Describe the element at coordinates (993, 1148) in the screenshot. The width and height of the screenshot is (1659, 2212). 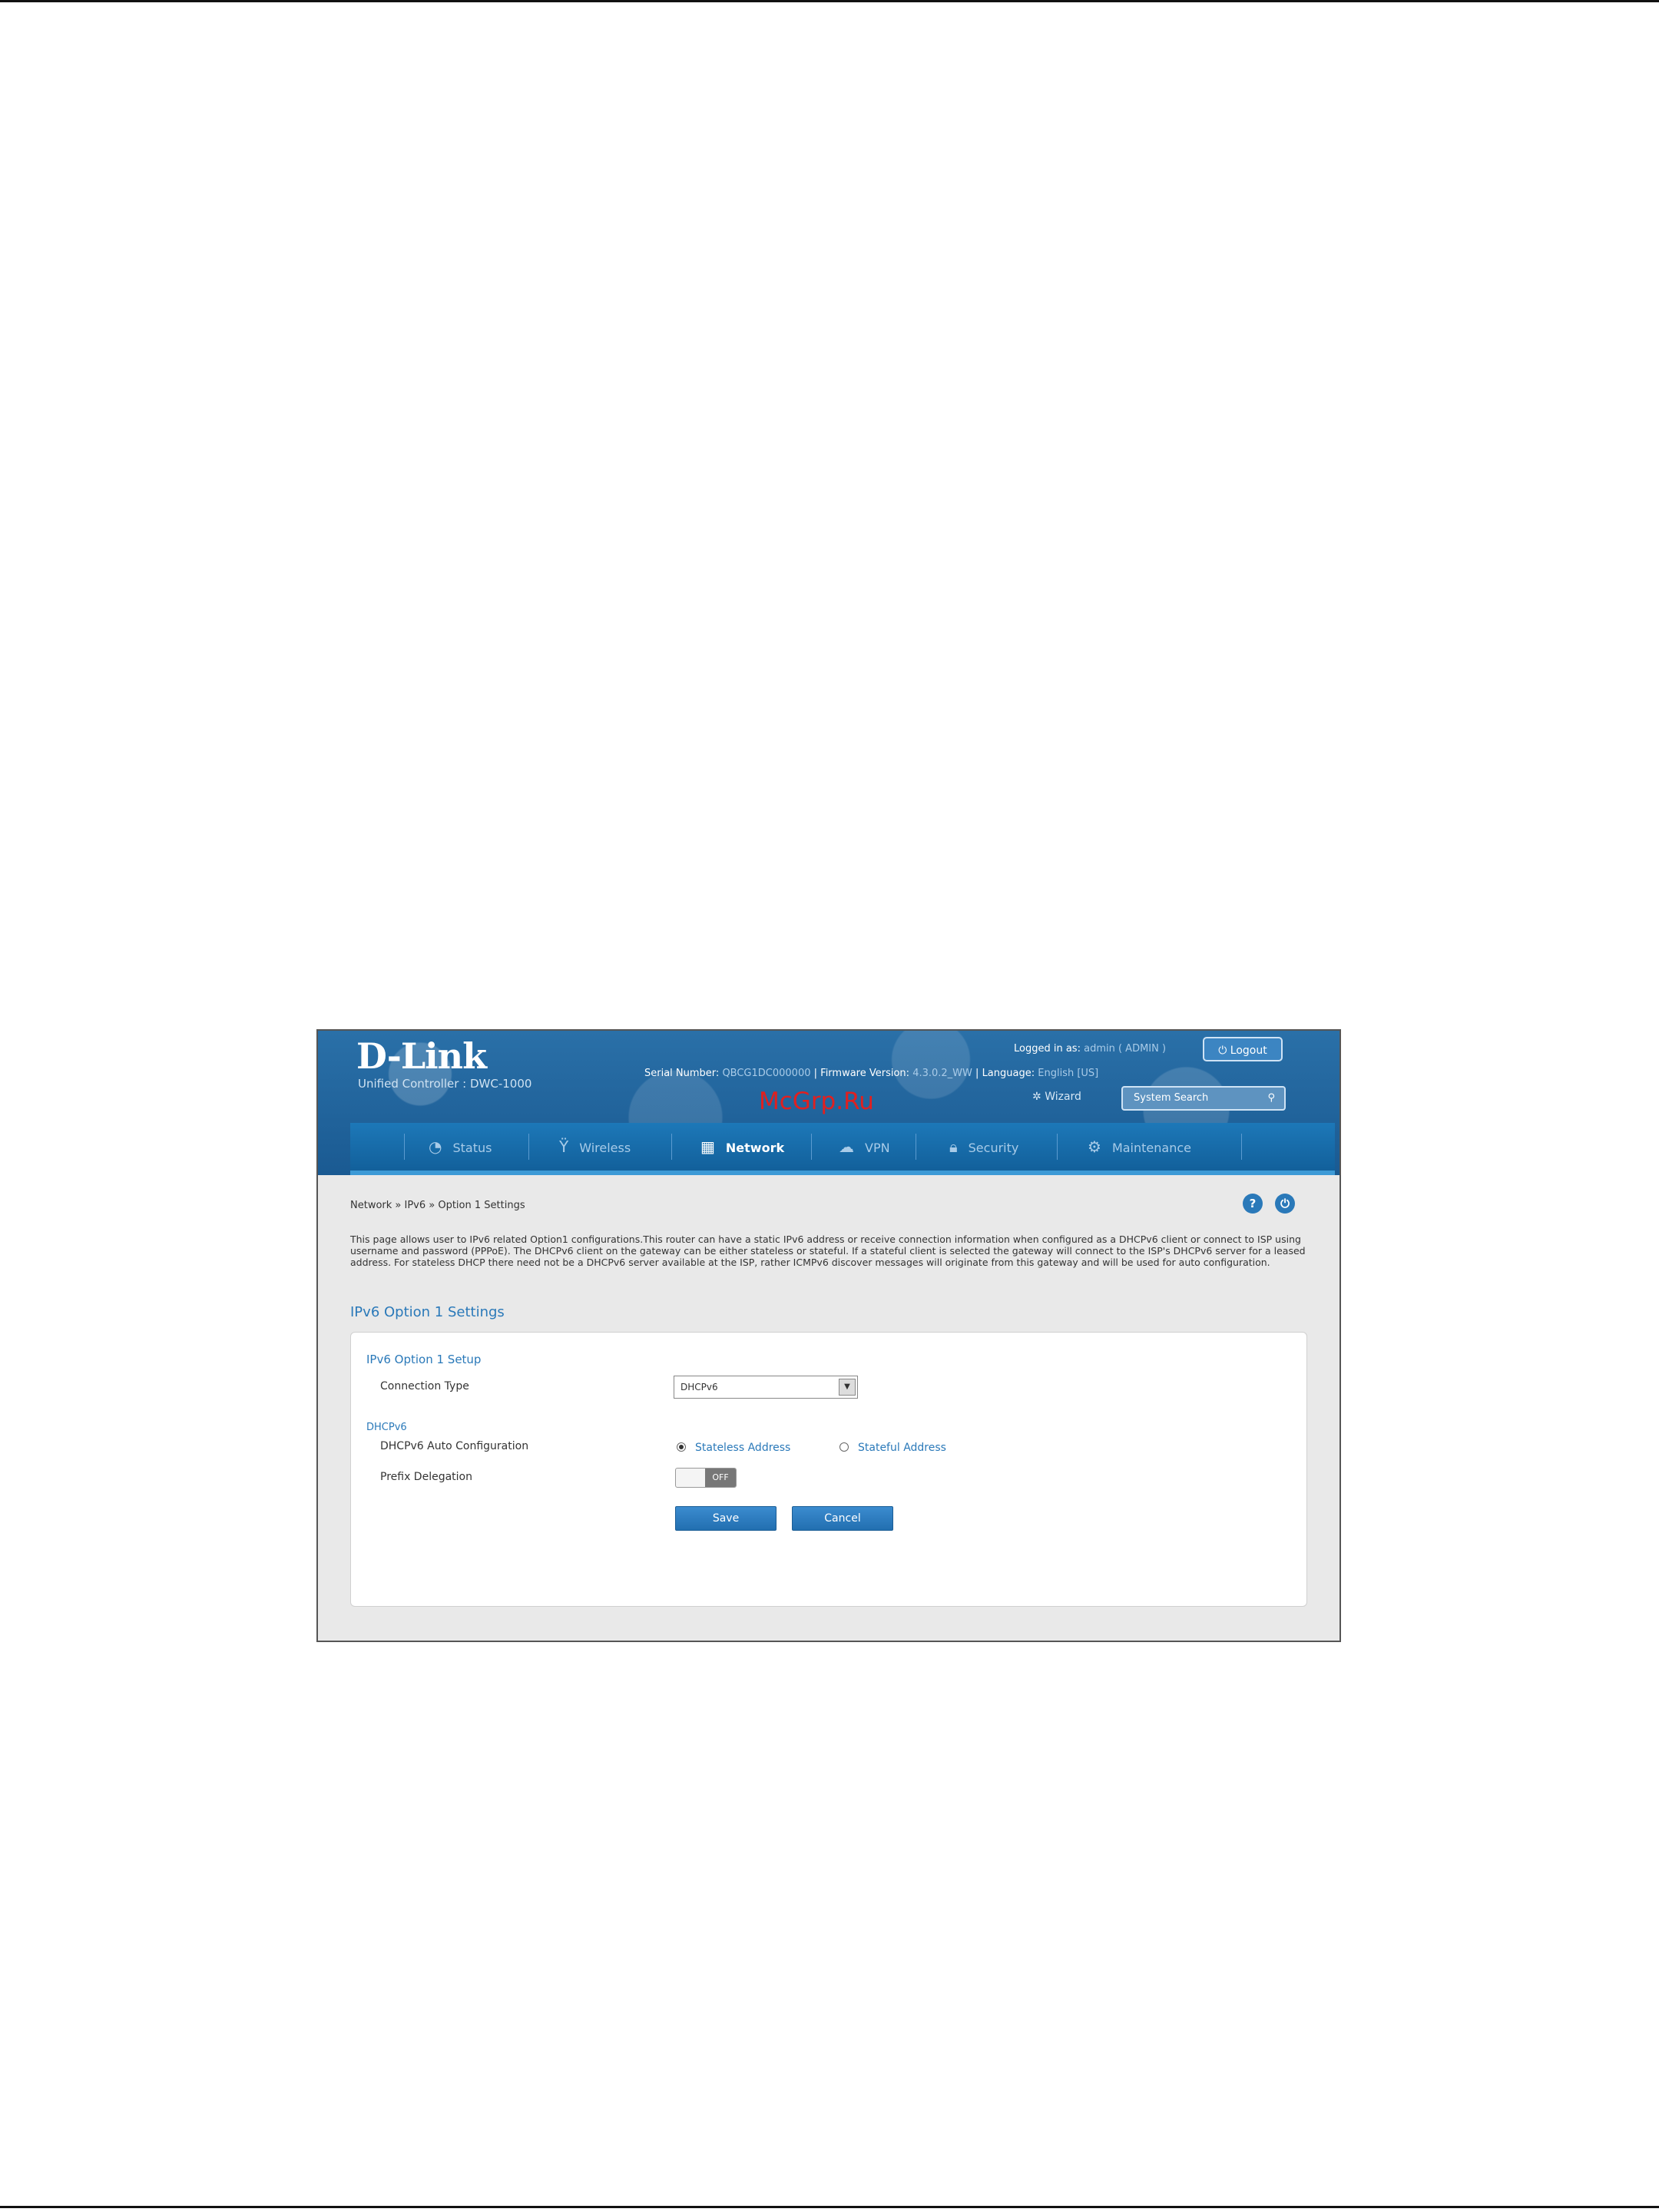
I see `nav-security-label: Security` at that location.